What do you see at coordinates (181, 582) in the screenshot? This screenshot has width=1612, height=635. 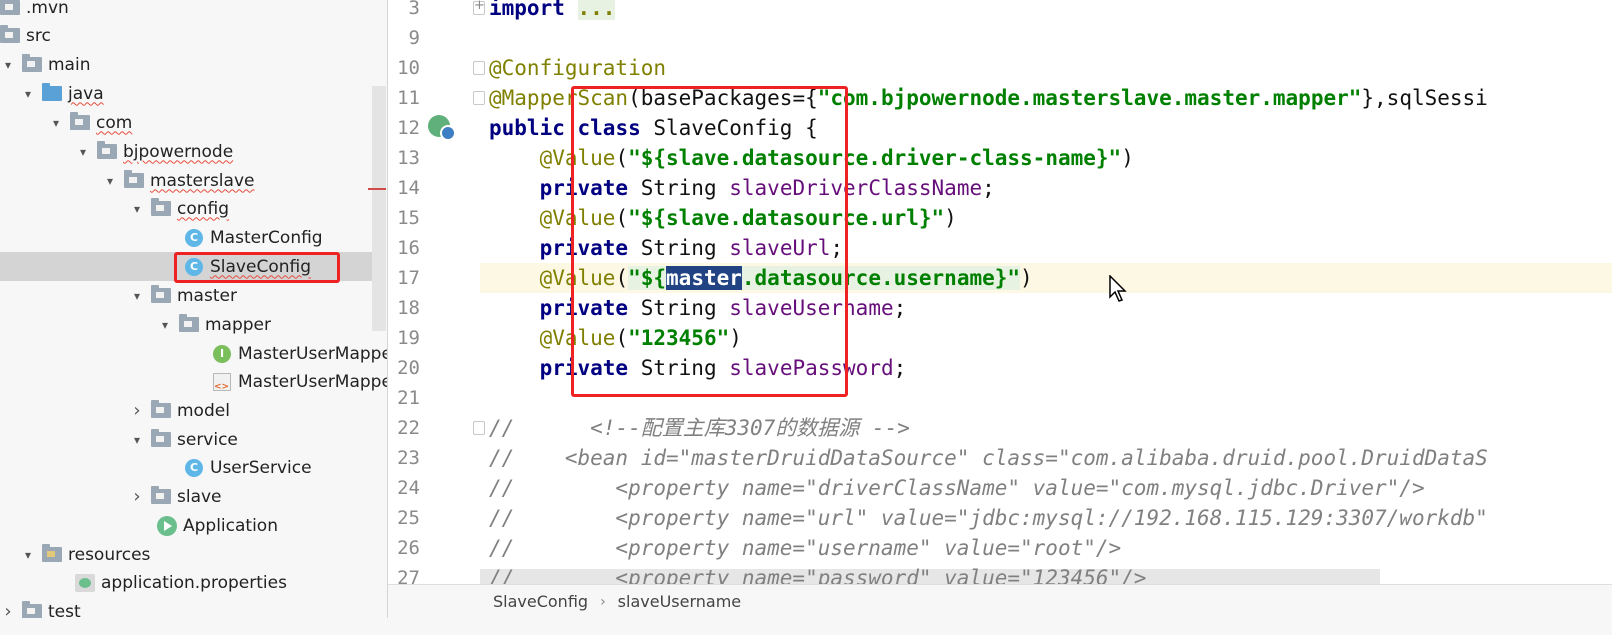 I see `tree-item-application-properties: application.properties` at bounding box center [181, 582].